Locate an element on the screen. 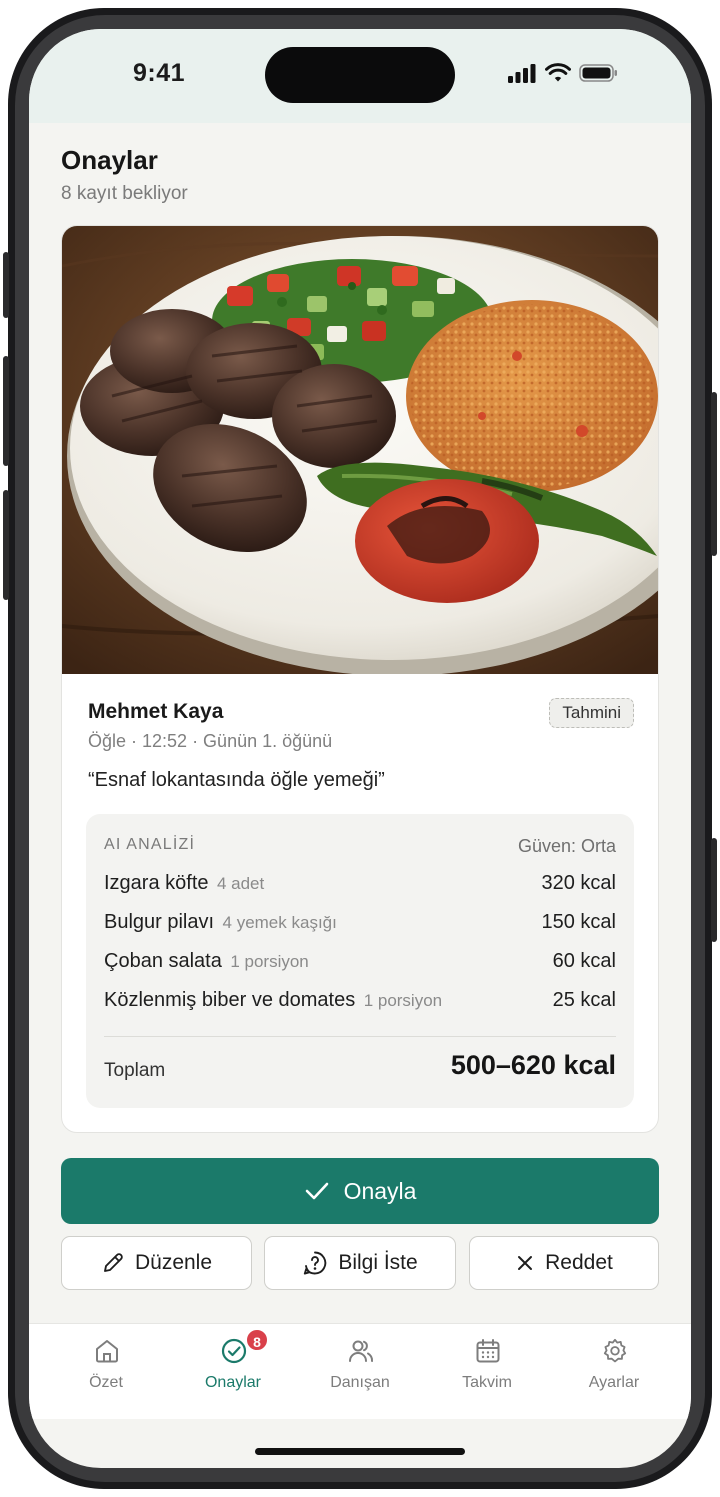 This screenshot has width=720, height=1497. tab-label: Danışan is located at coordinates (360, 1382).